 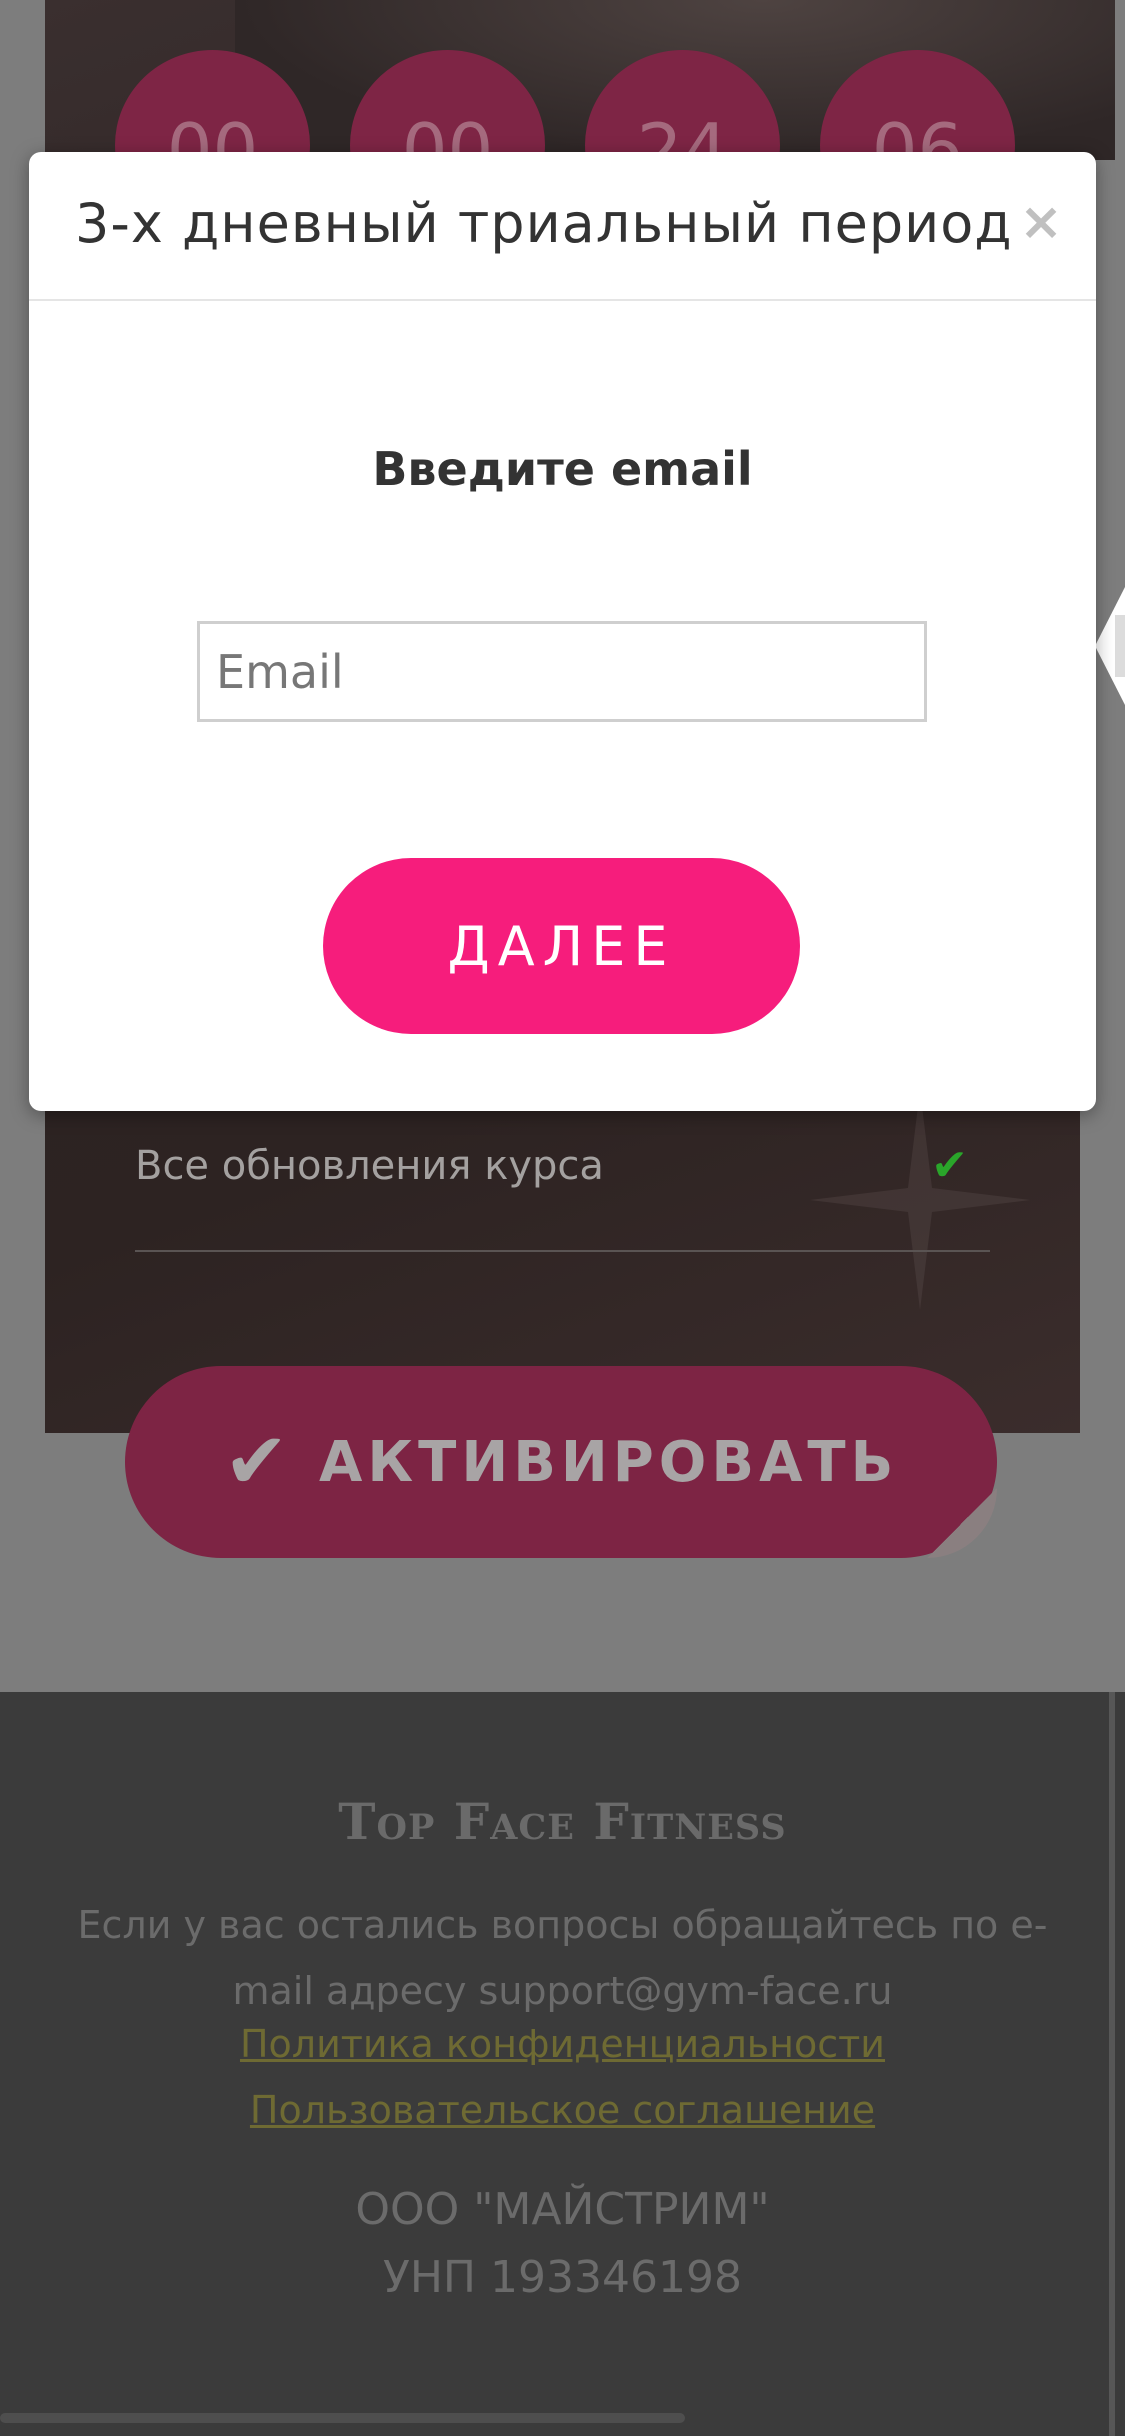 I want to click on email-heading: Введите email, so click(x=562, y=469).